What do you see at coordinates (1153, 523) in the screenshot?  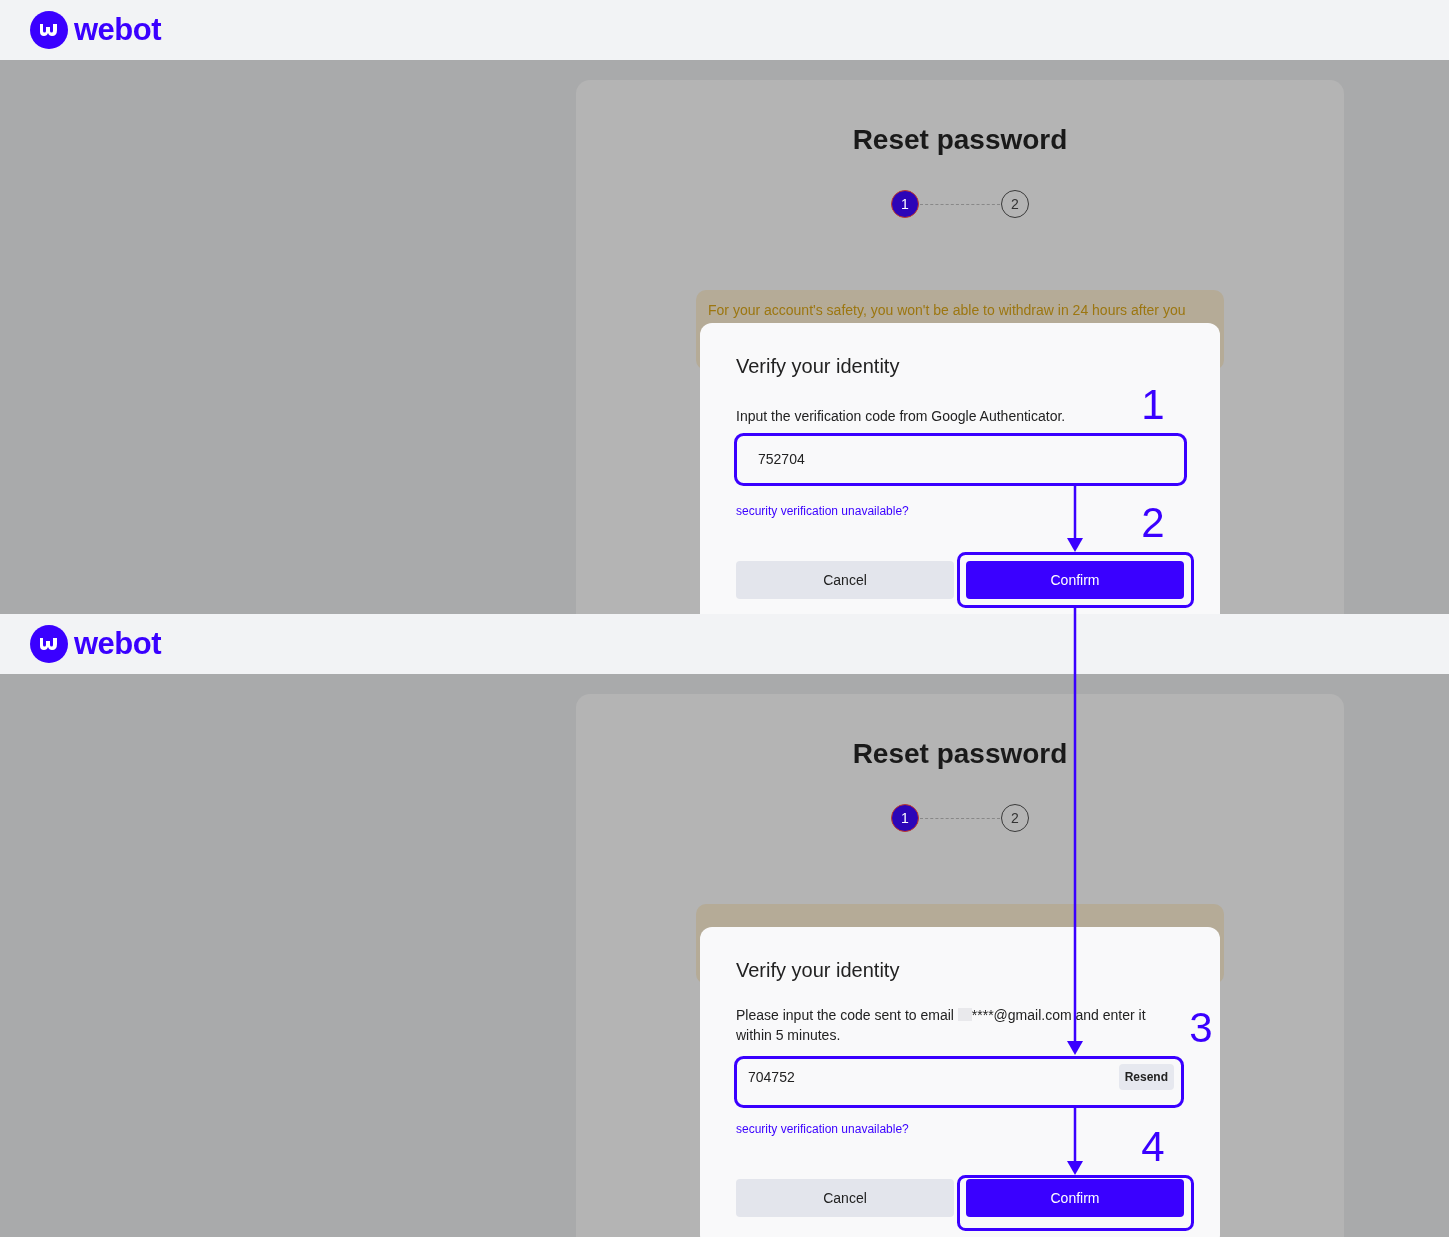 I see `step-number: 2` at bounding box center [1153, 523].